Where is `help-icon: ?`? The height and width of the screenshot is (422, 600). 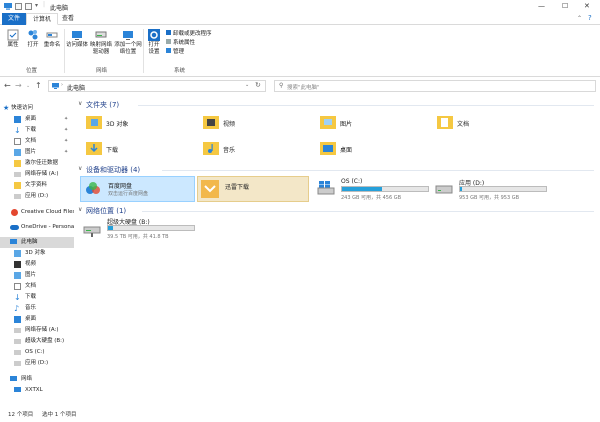
help-icon: ? is located at coordinates (590, 18).